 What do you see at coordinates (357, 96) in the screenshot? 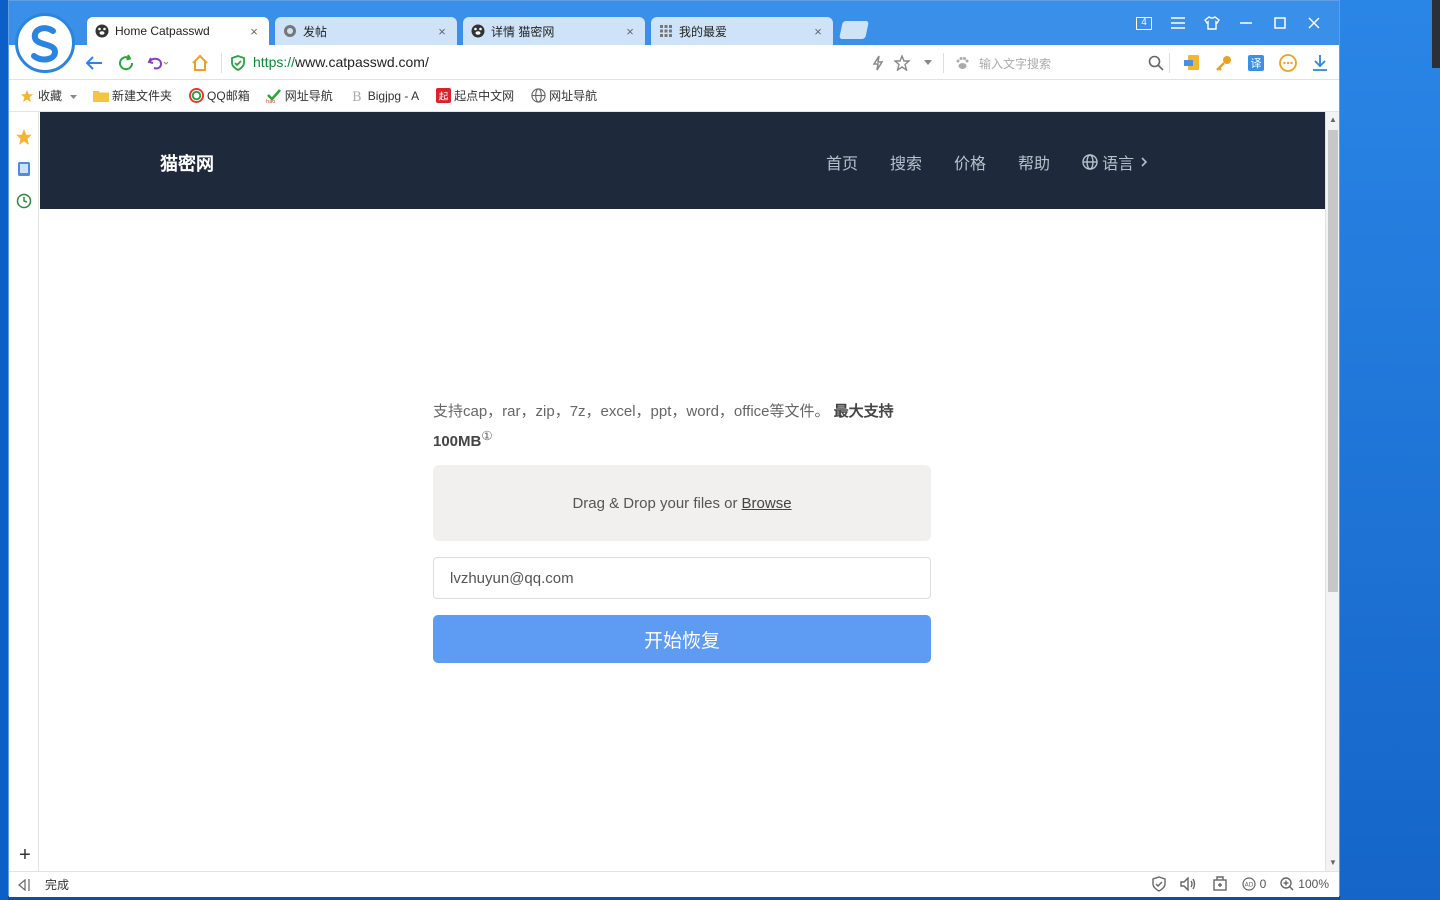
I see `bigjpg-icon: B` at bounding box center [357, 96].